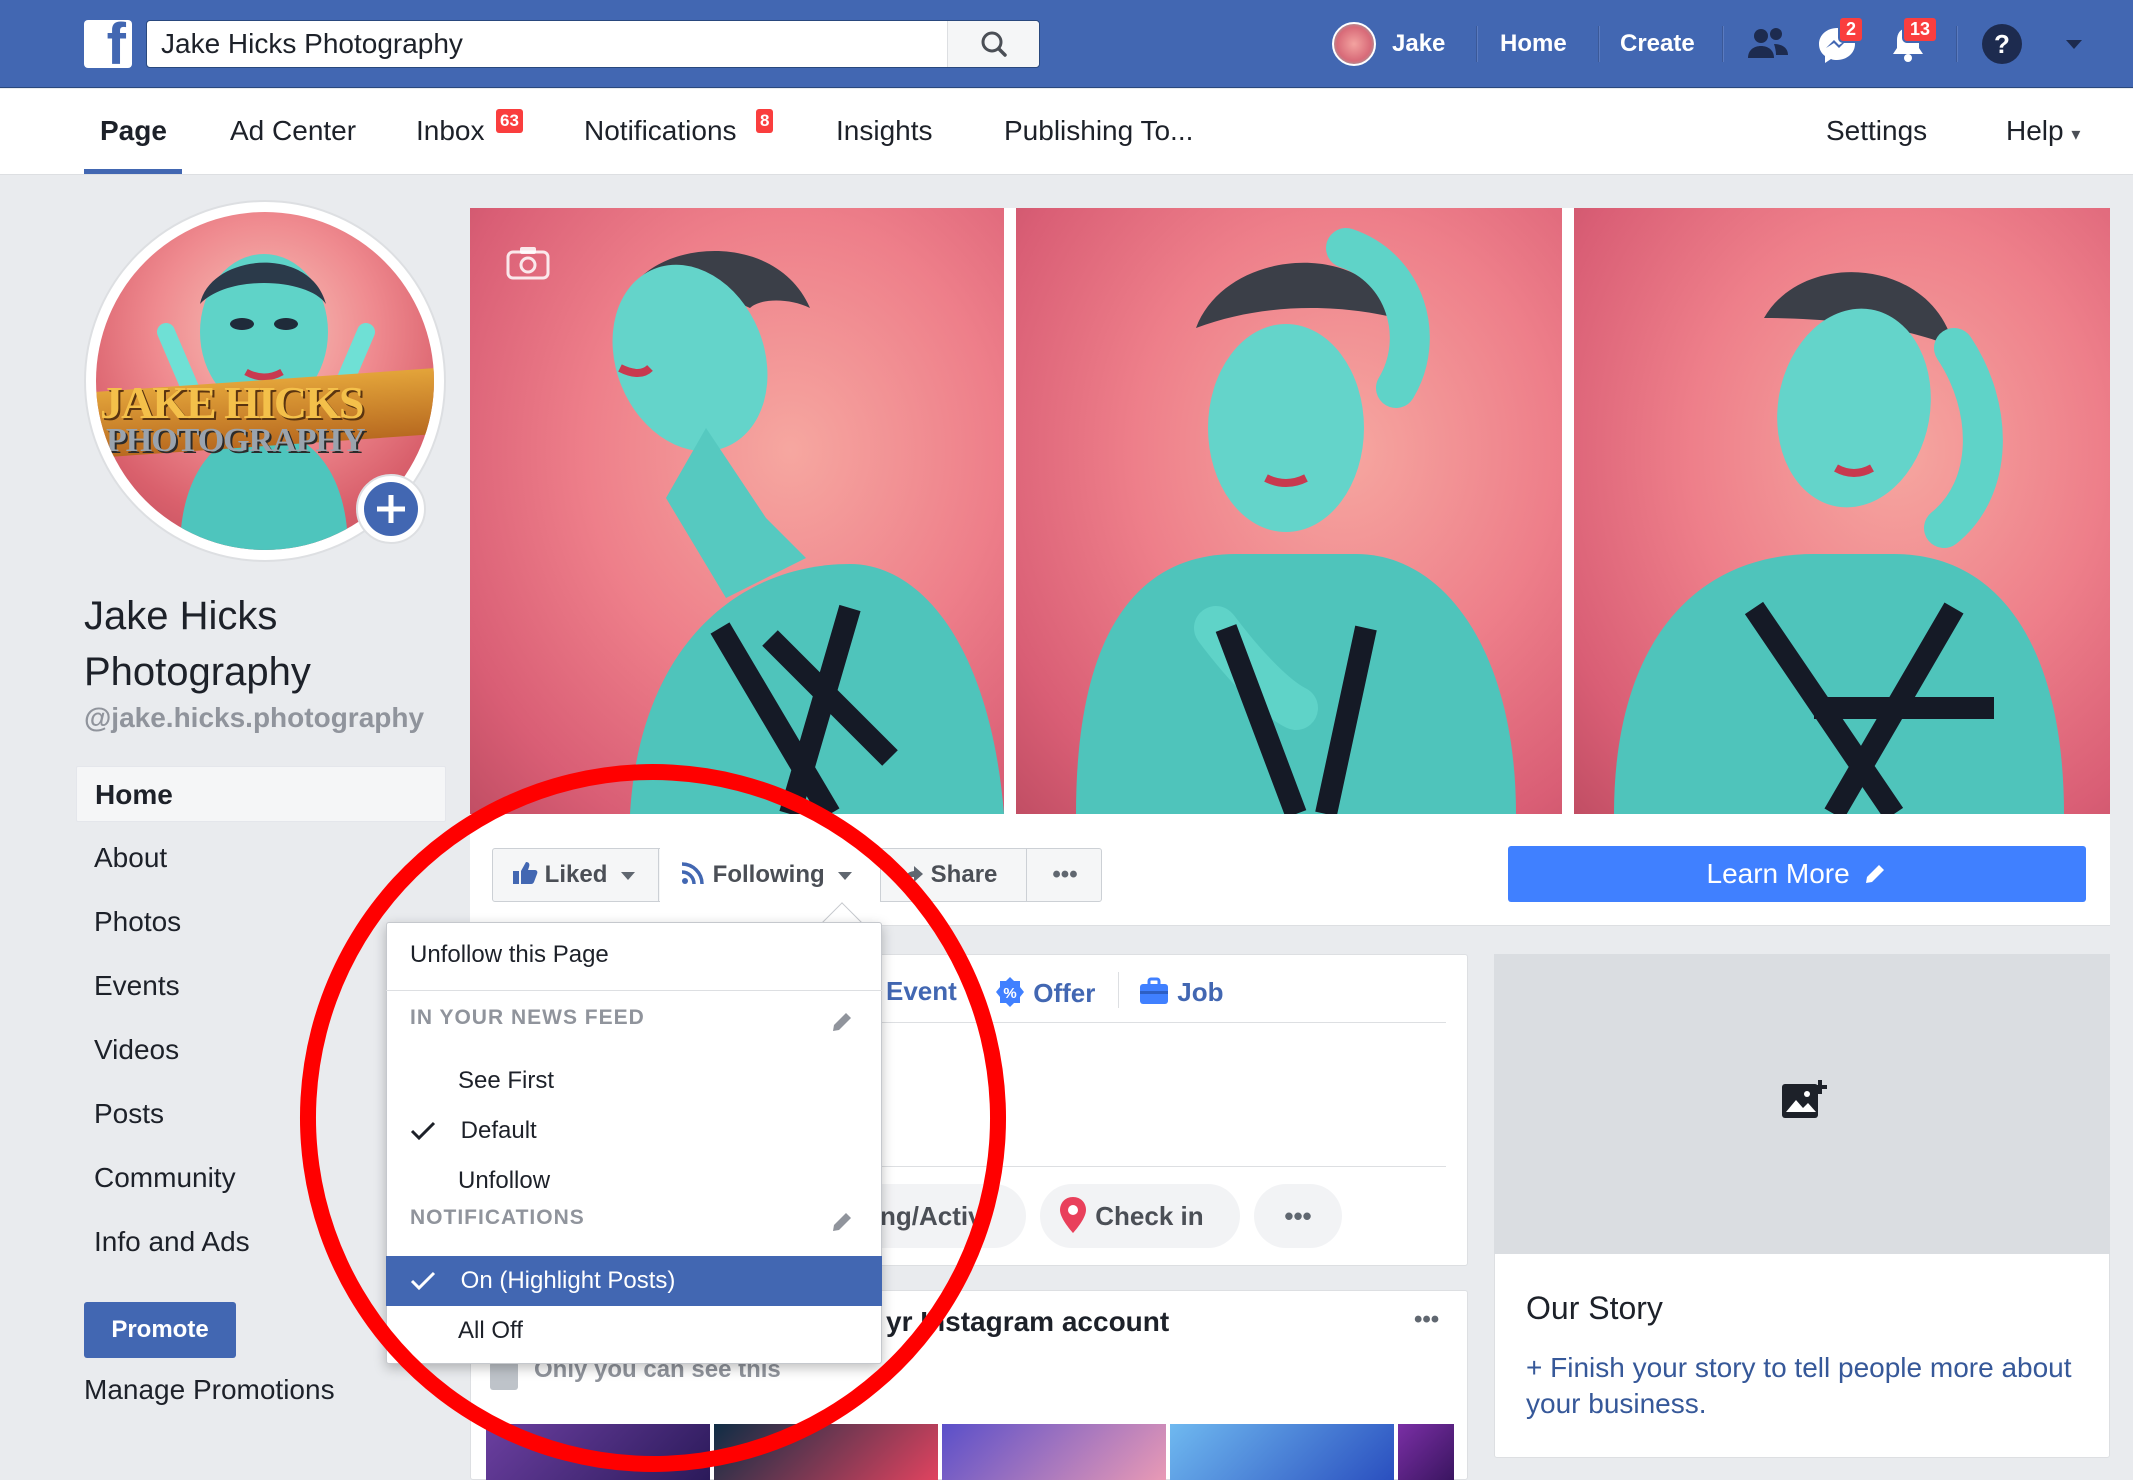 The height and width of the screenshot is (1480, 2133). Describe the element at coordinates (1200, 992) in the screenshot. I see `job-label: Job` at that location.